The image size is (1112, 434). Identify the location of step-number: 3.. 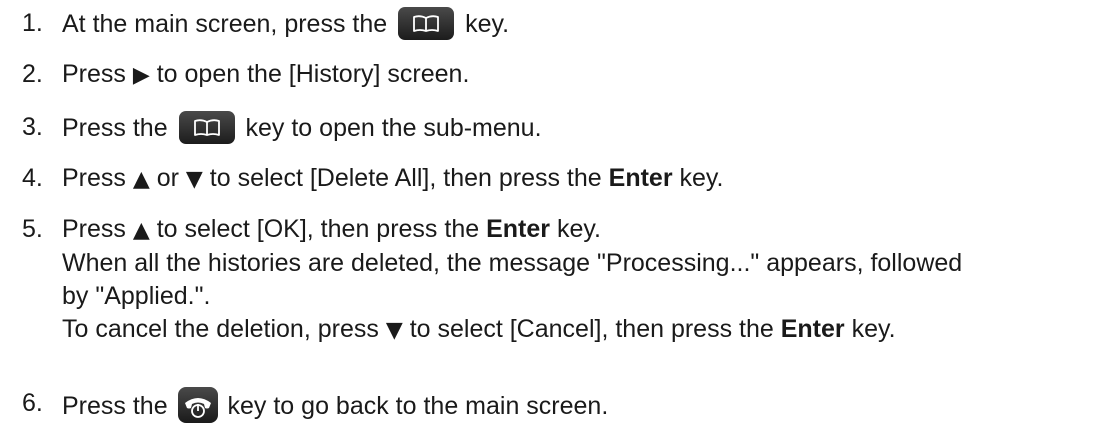
(32, 127).